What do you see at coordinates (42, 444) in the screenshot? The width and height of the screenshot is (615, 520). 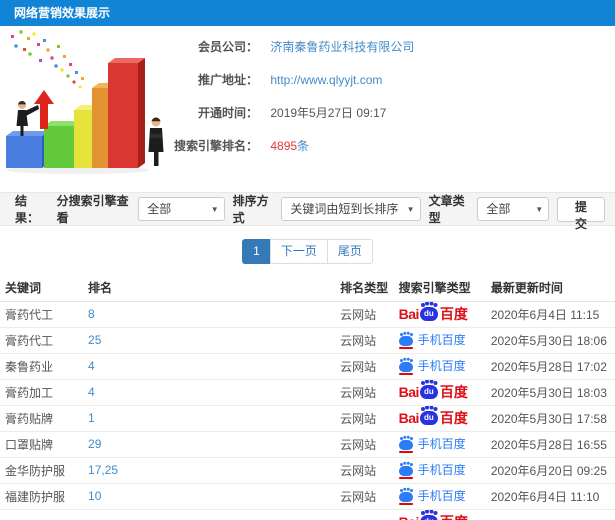 I see `keyword-cell: 口罩贴牌` at bounding box center [42, 444].